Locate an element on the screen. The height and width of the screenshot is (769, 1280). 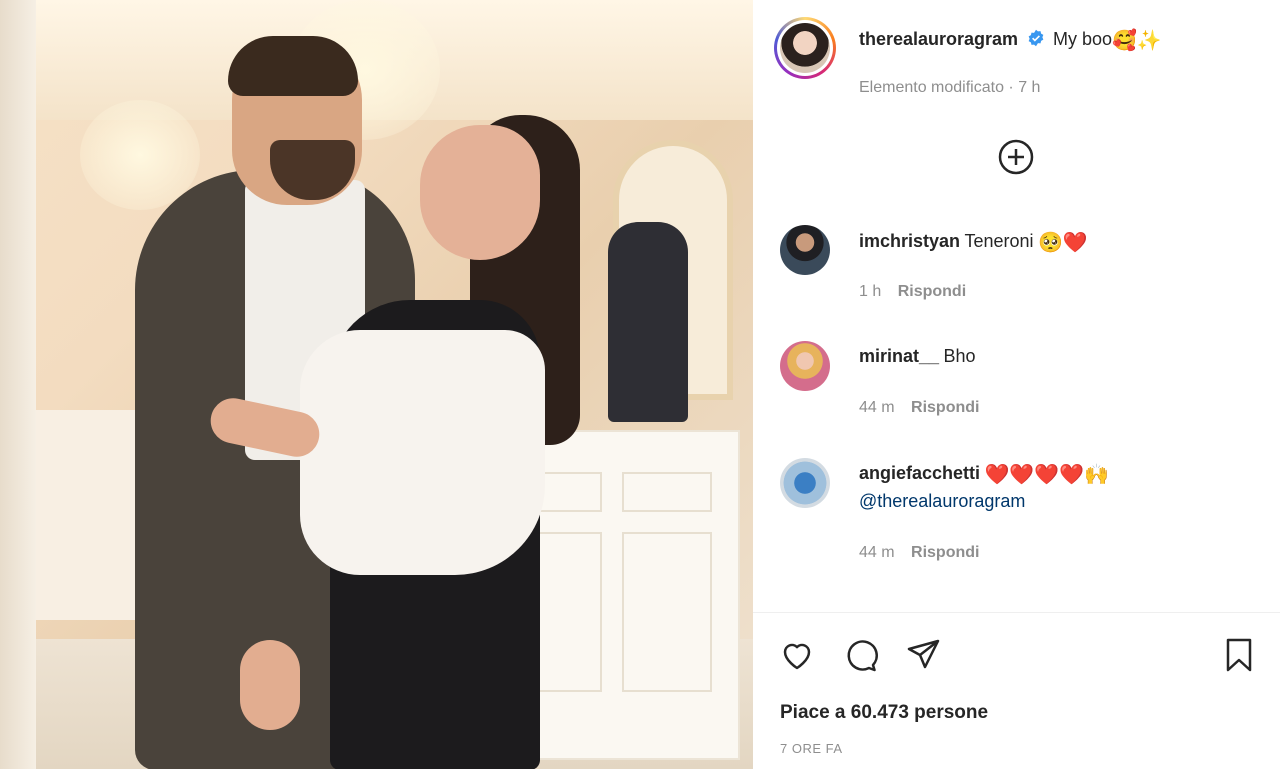
comment-text: Teneroni is located at coordinates (999, 241).